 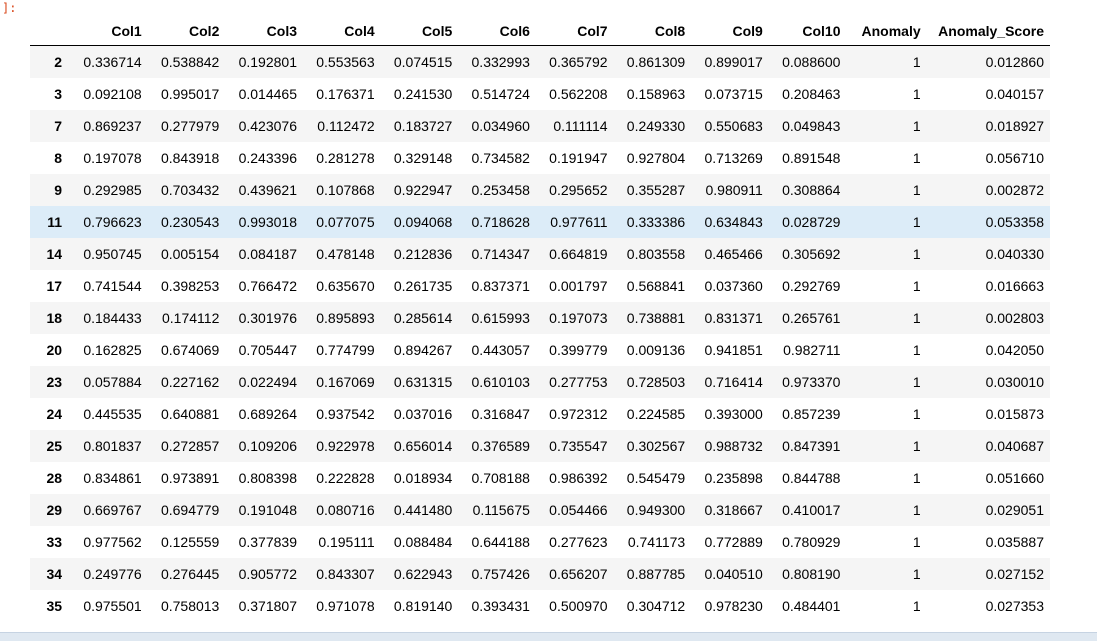 I want to click on table-cell: 0.615993, so click(x=500, y=318).